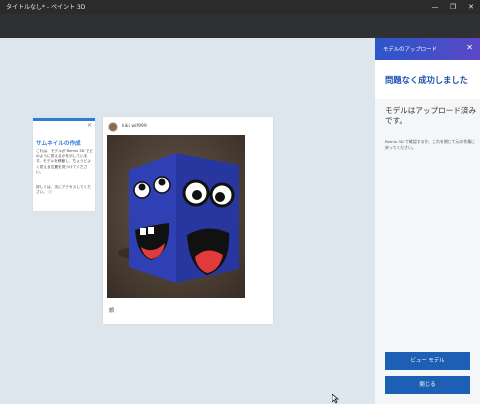 The image size is (480, 404). I want to click on close-button: 閉じる, so click(427, 385).